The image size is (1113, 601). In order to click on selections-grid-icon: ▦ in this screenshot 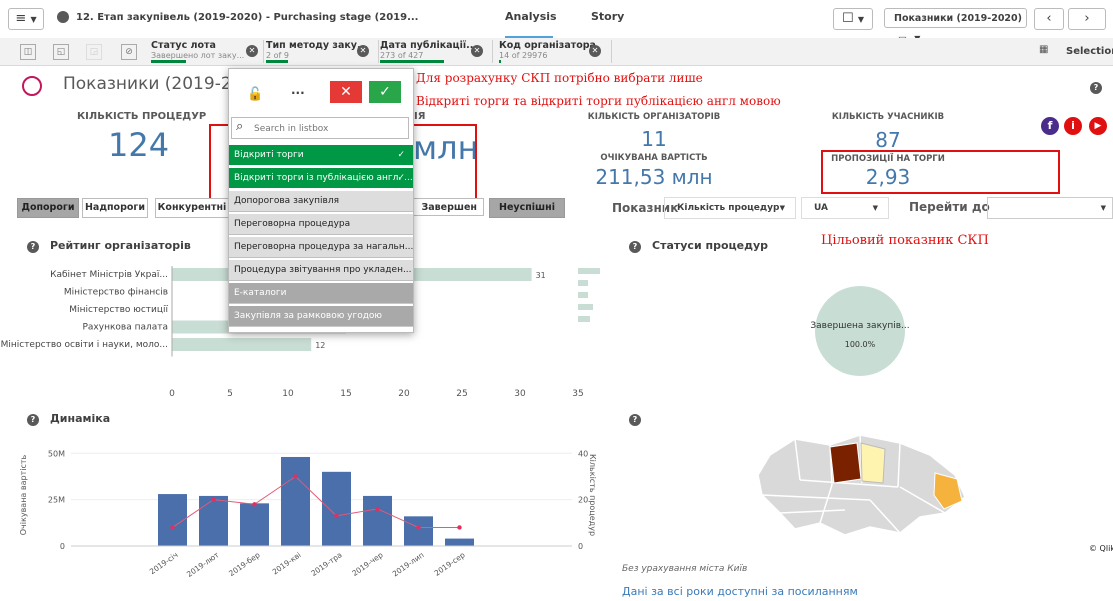, I will do `click(1043, 49)`.